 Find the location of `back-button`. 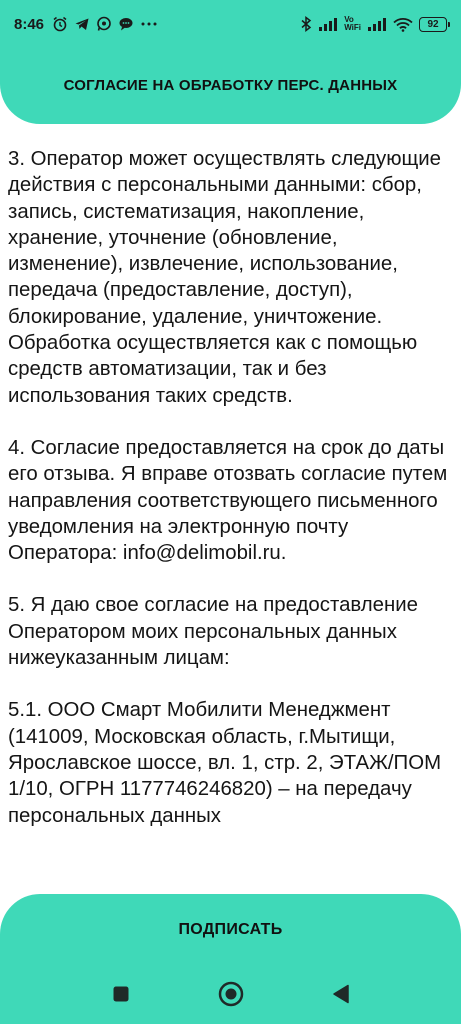

back-button is located at coordinates (341, 994).